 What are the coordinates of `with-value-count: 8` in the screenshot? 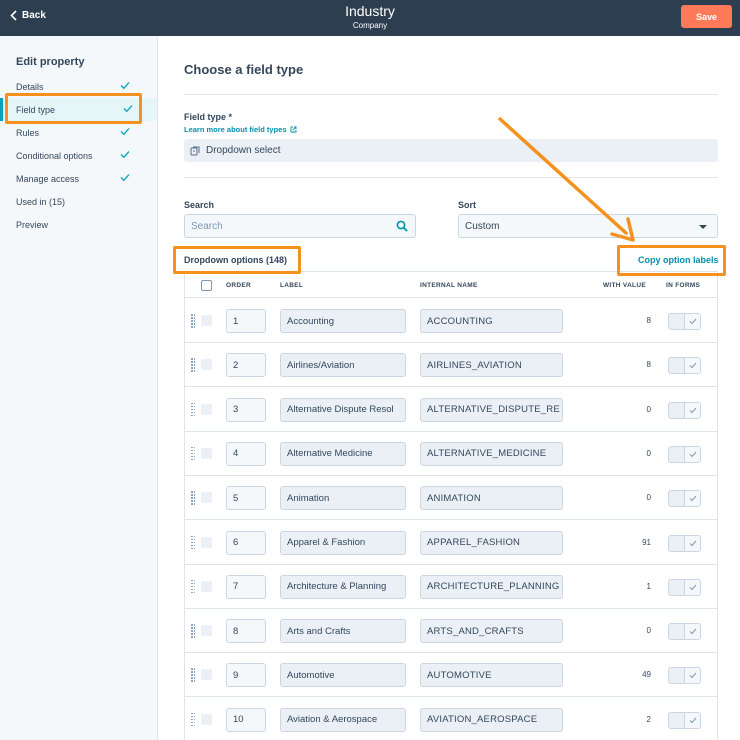 It's located at (648, 320).